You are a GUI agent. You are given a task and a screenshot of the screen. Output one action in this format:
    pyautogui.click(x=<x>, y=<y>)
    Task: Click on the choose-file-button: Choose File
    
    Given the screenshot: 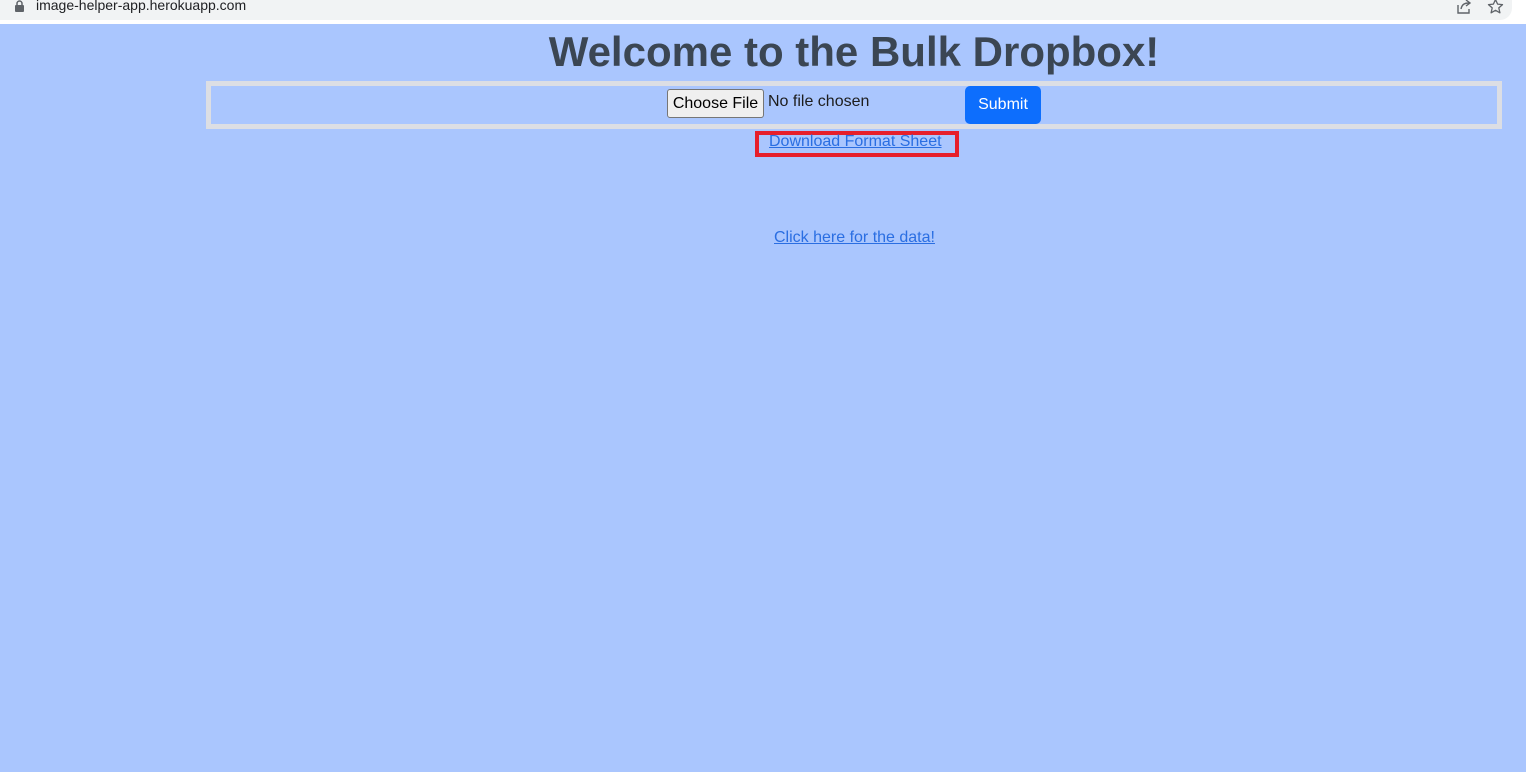 What is the action you would take?
    pyautogui.click(x=715, y=103)
    